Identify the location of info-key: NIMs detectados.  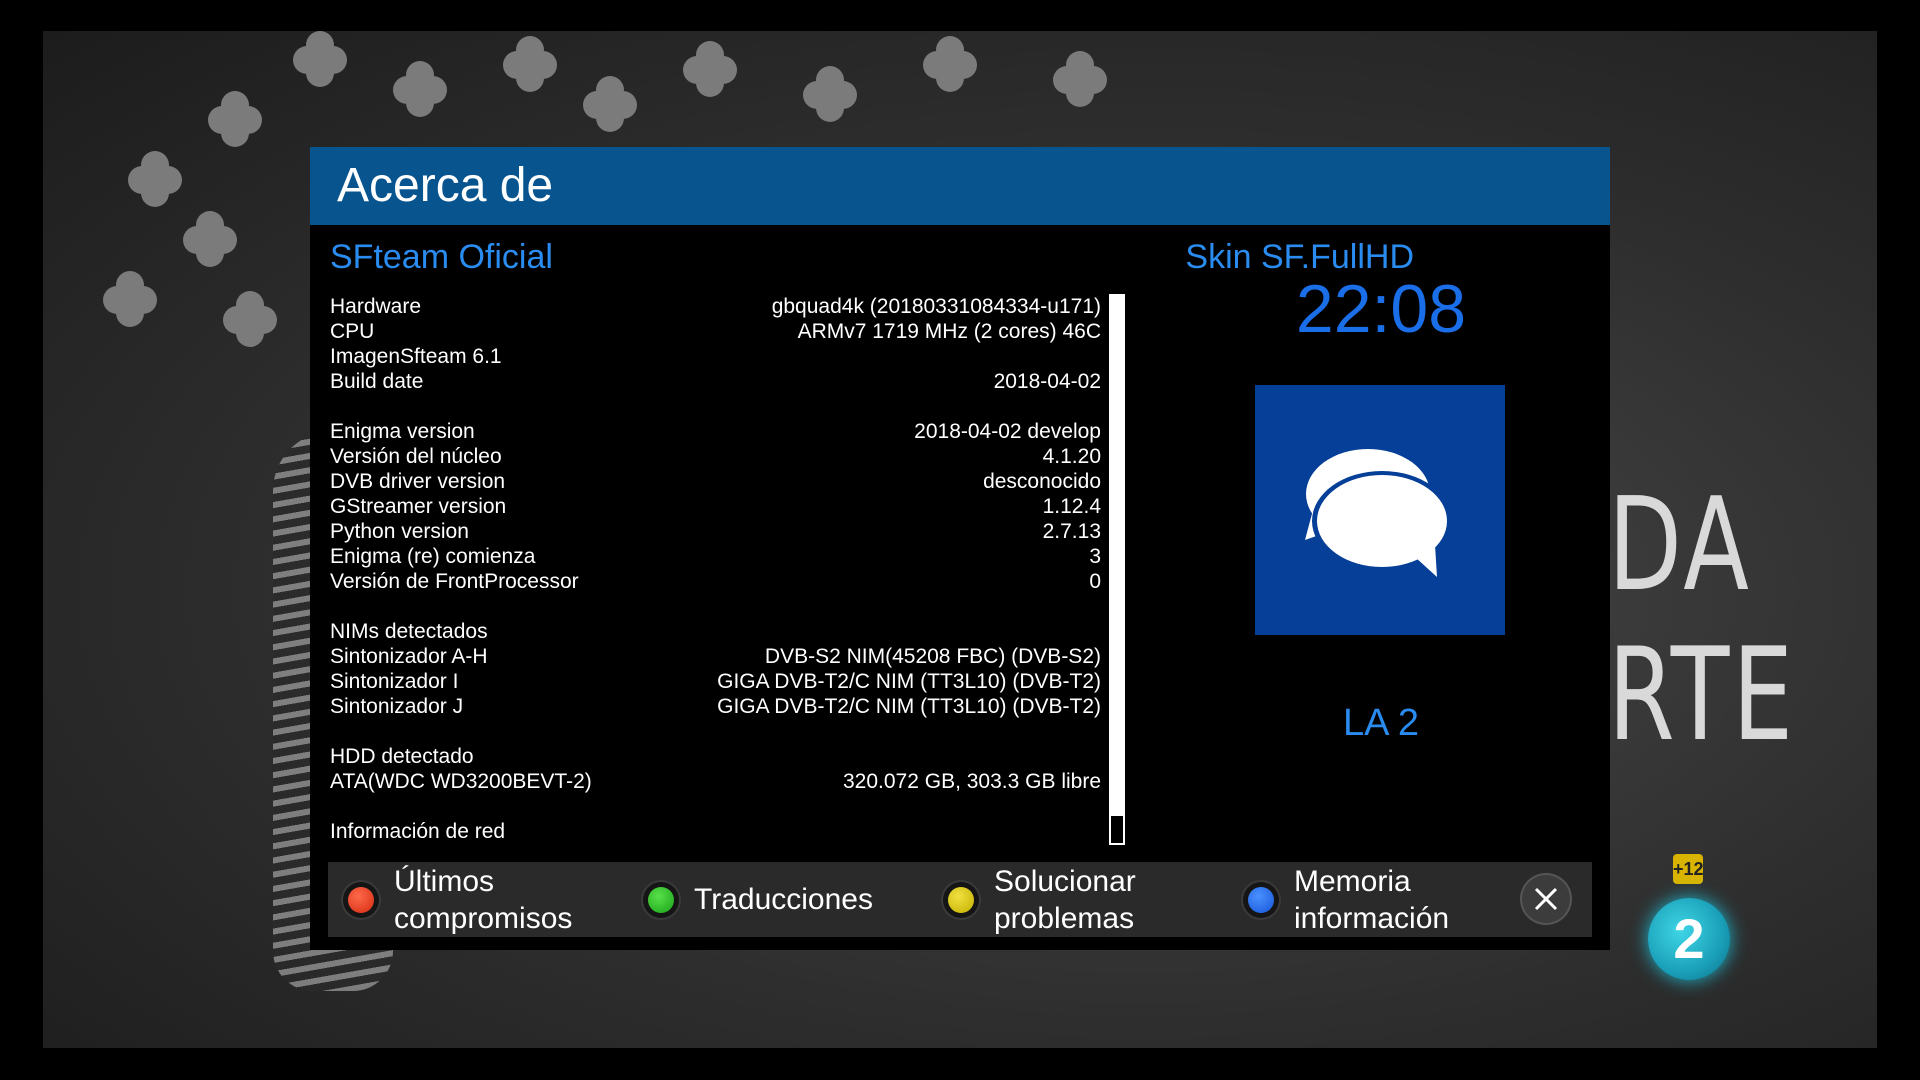
(409, 631).